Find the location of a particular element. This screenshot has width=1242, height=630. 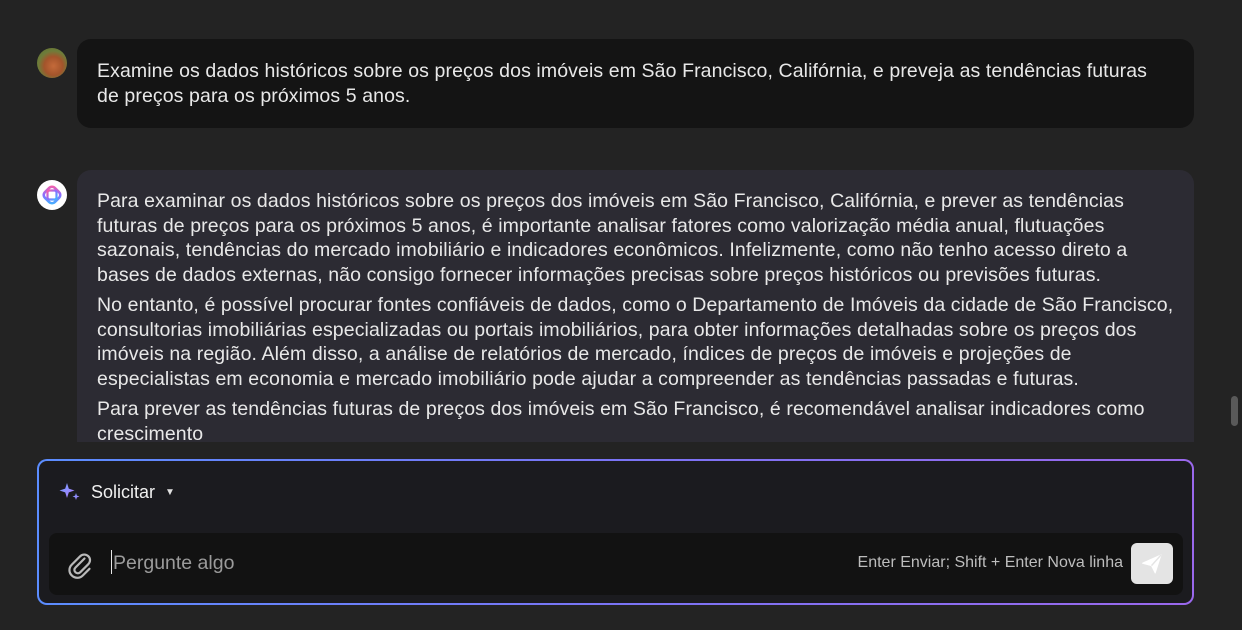

send-icon is located at coordinates (1152, 563).